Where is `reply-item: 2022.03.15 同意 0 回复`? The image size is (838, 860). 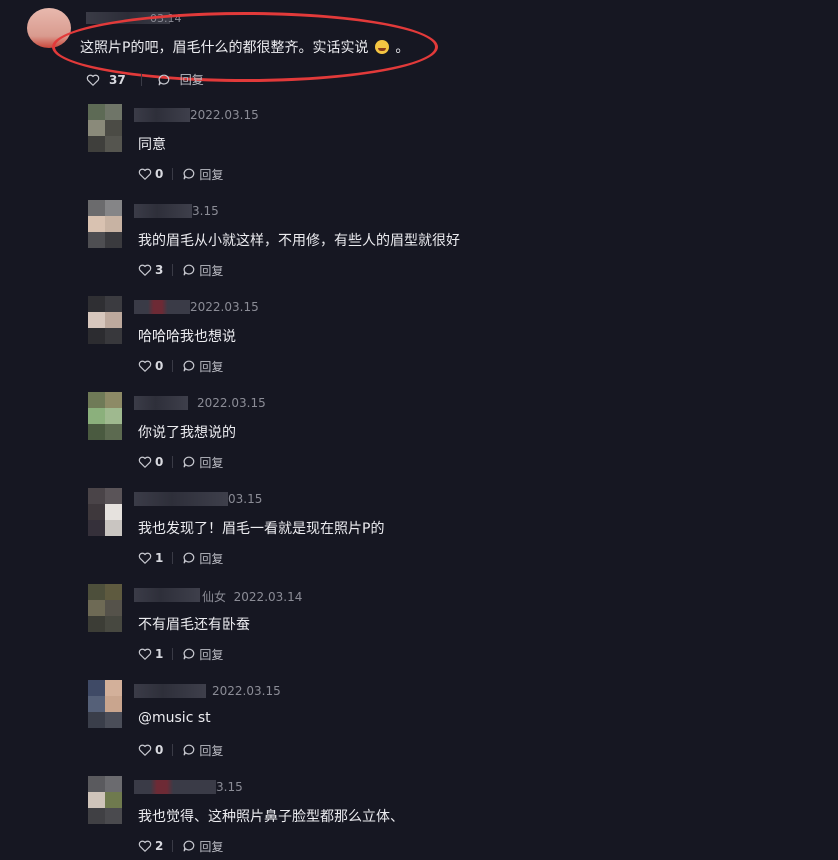 reply-item: 2022.03.15 同意 0 回复 is located at coordinates (419, 152).